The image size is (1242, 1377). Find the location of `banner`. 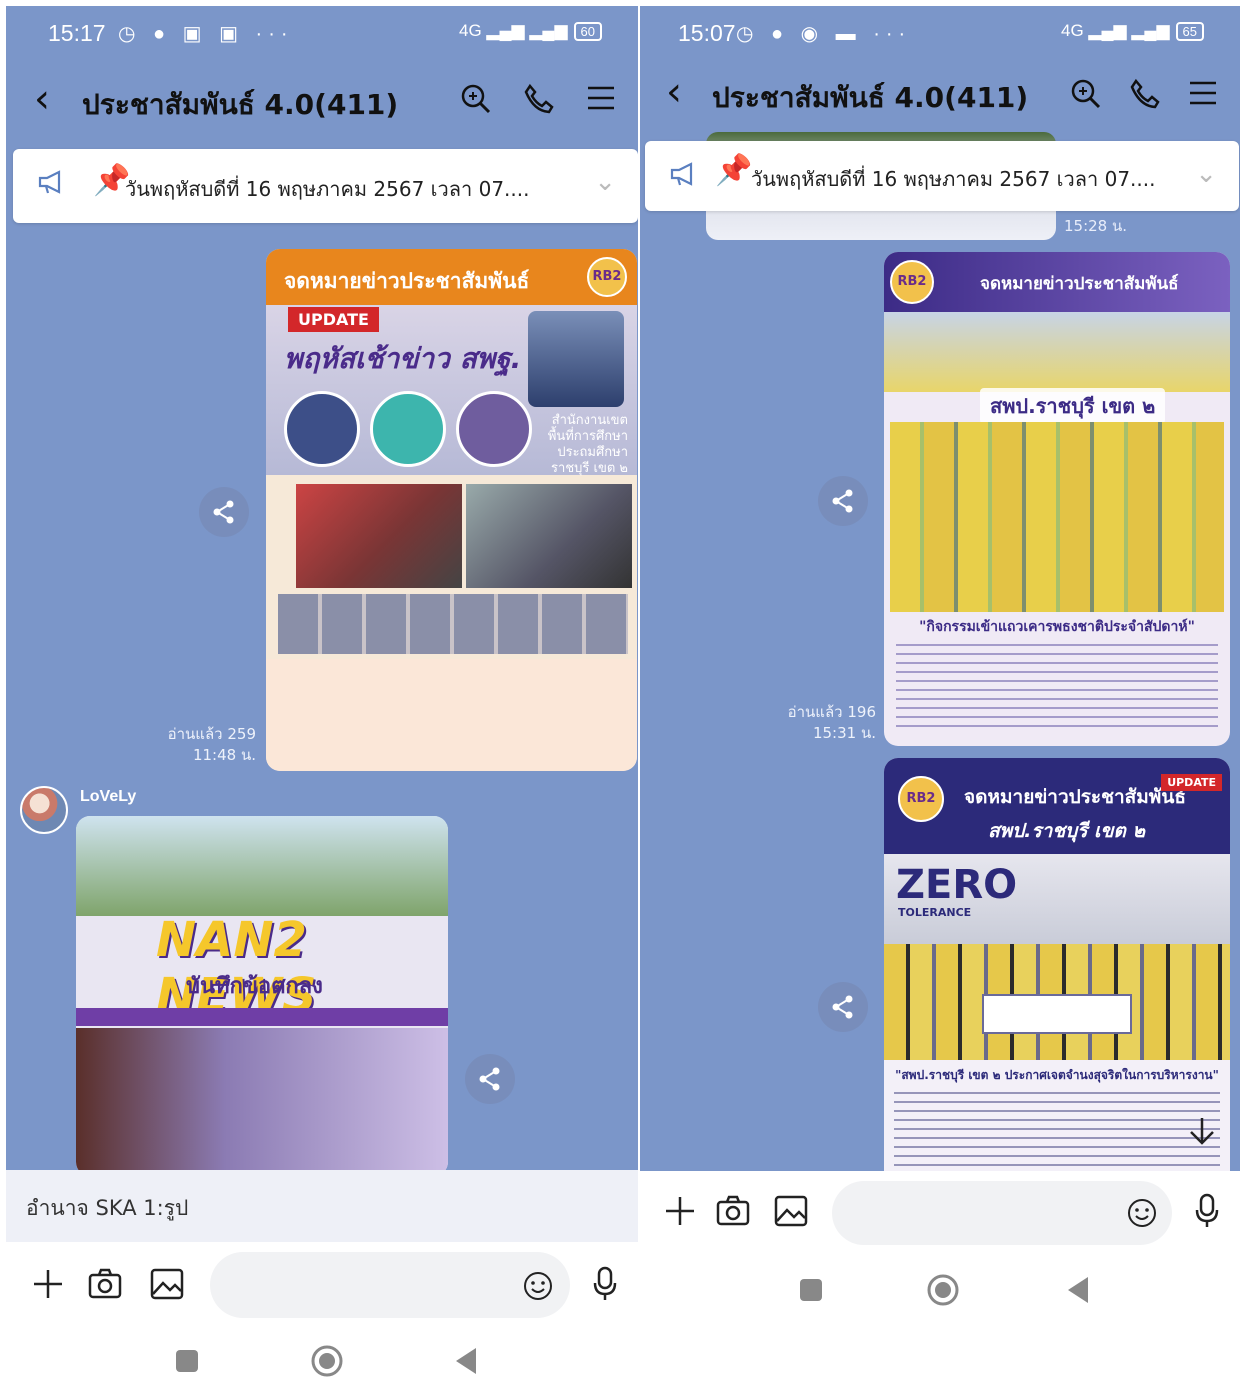

banner is located at coordinates (1057, 1014).